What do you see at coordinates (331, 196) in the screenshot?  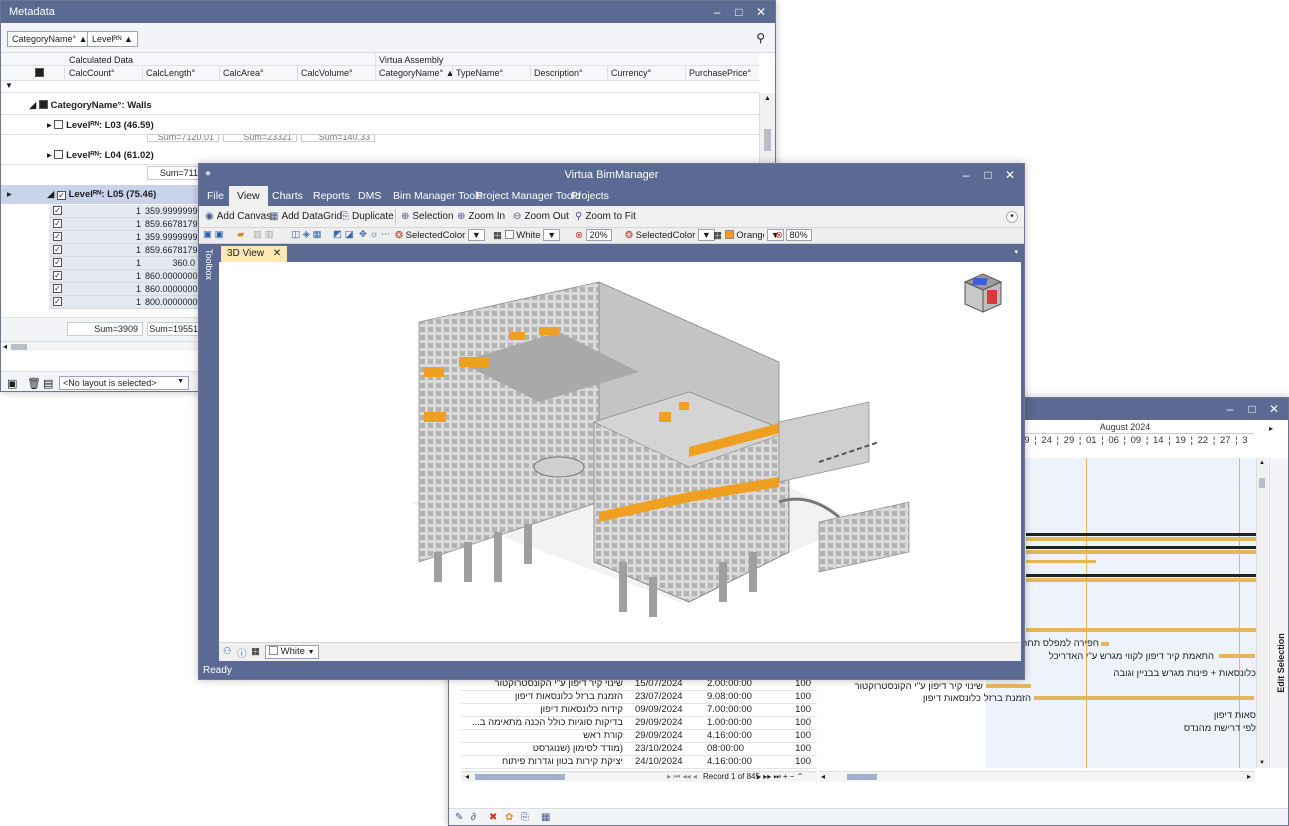 I see `menu-reports: Reports` at bounding box center [331, 196].